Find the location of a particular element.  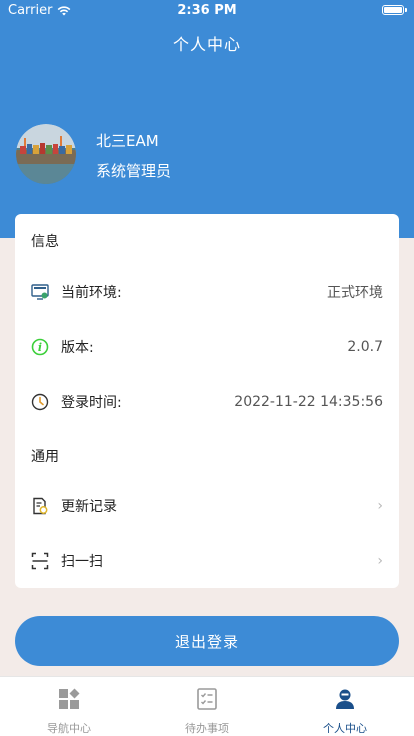

version-label: 版本: is located at coordinates (77, 348).